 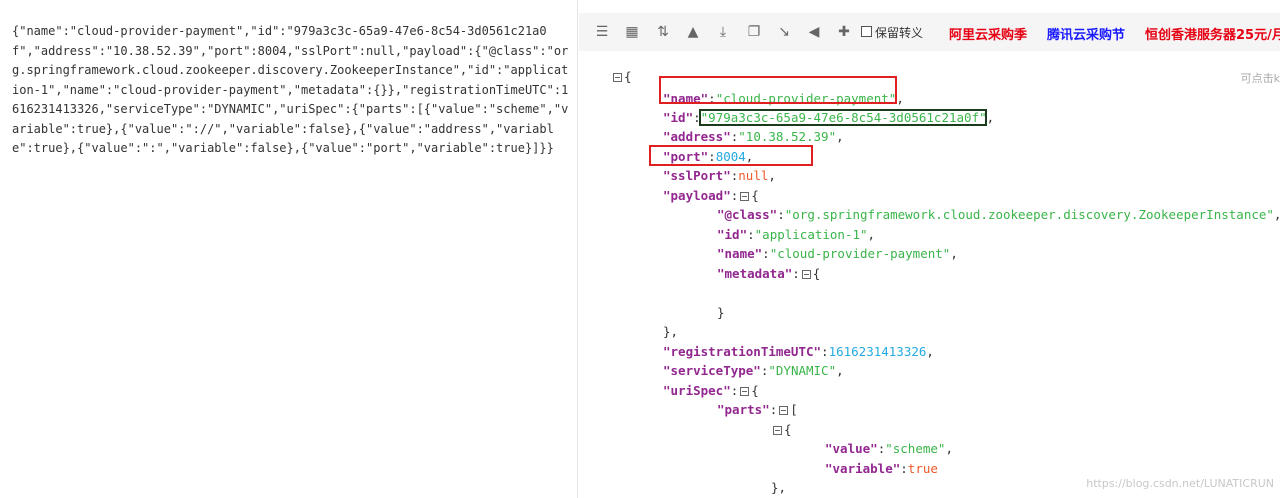 I want to click on json-row-urispec: "uriSpec":{, so click(x=711, y=390).